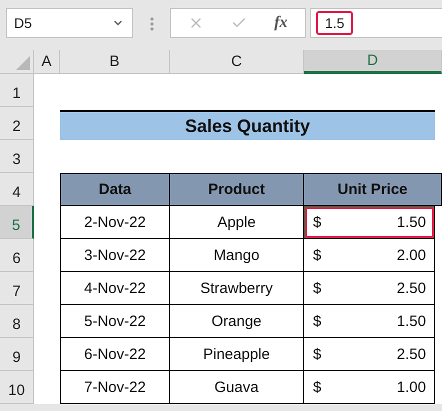  Describe the element at coordinates (17, 222) in the screenshot. I see `row-header: 5` at that location.